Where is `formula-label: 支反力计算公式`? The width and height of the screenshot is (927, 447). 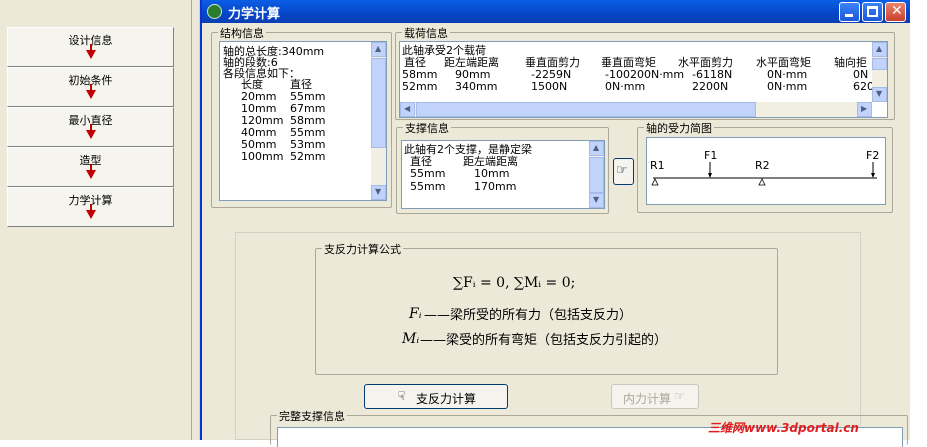 formula-label: 支反力计算公式 is located at coordinates (362, 249).